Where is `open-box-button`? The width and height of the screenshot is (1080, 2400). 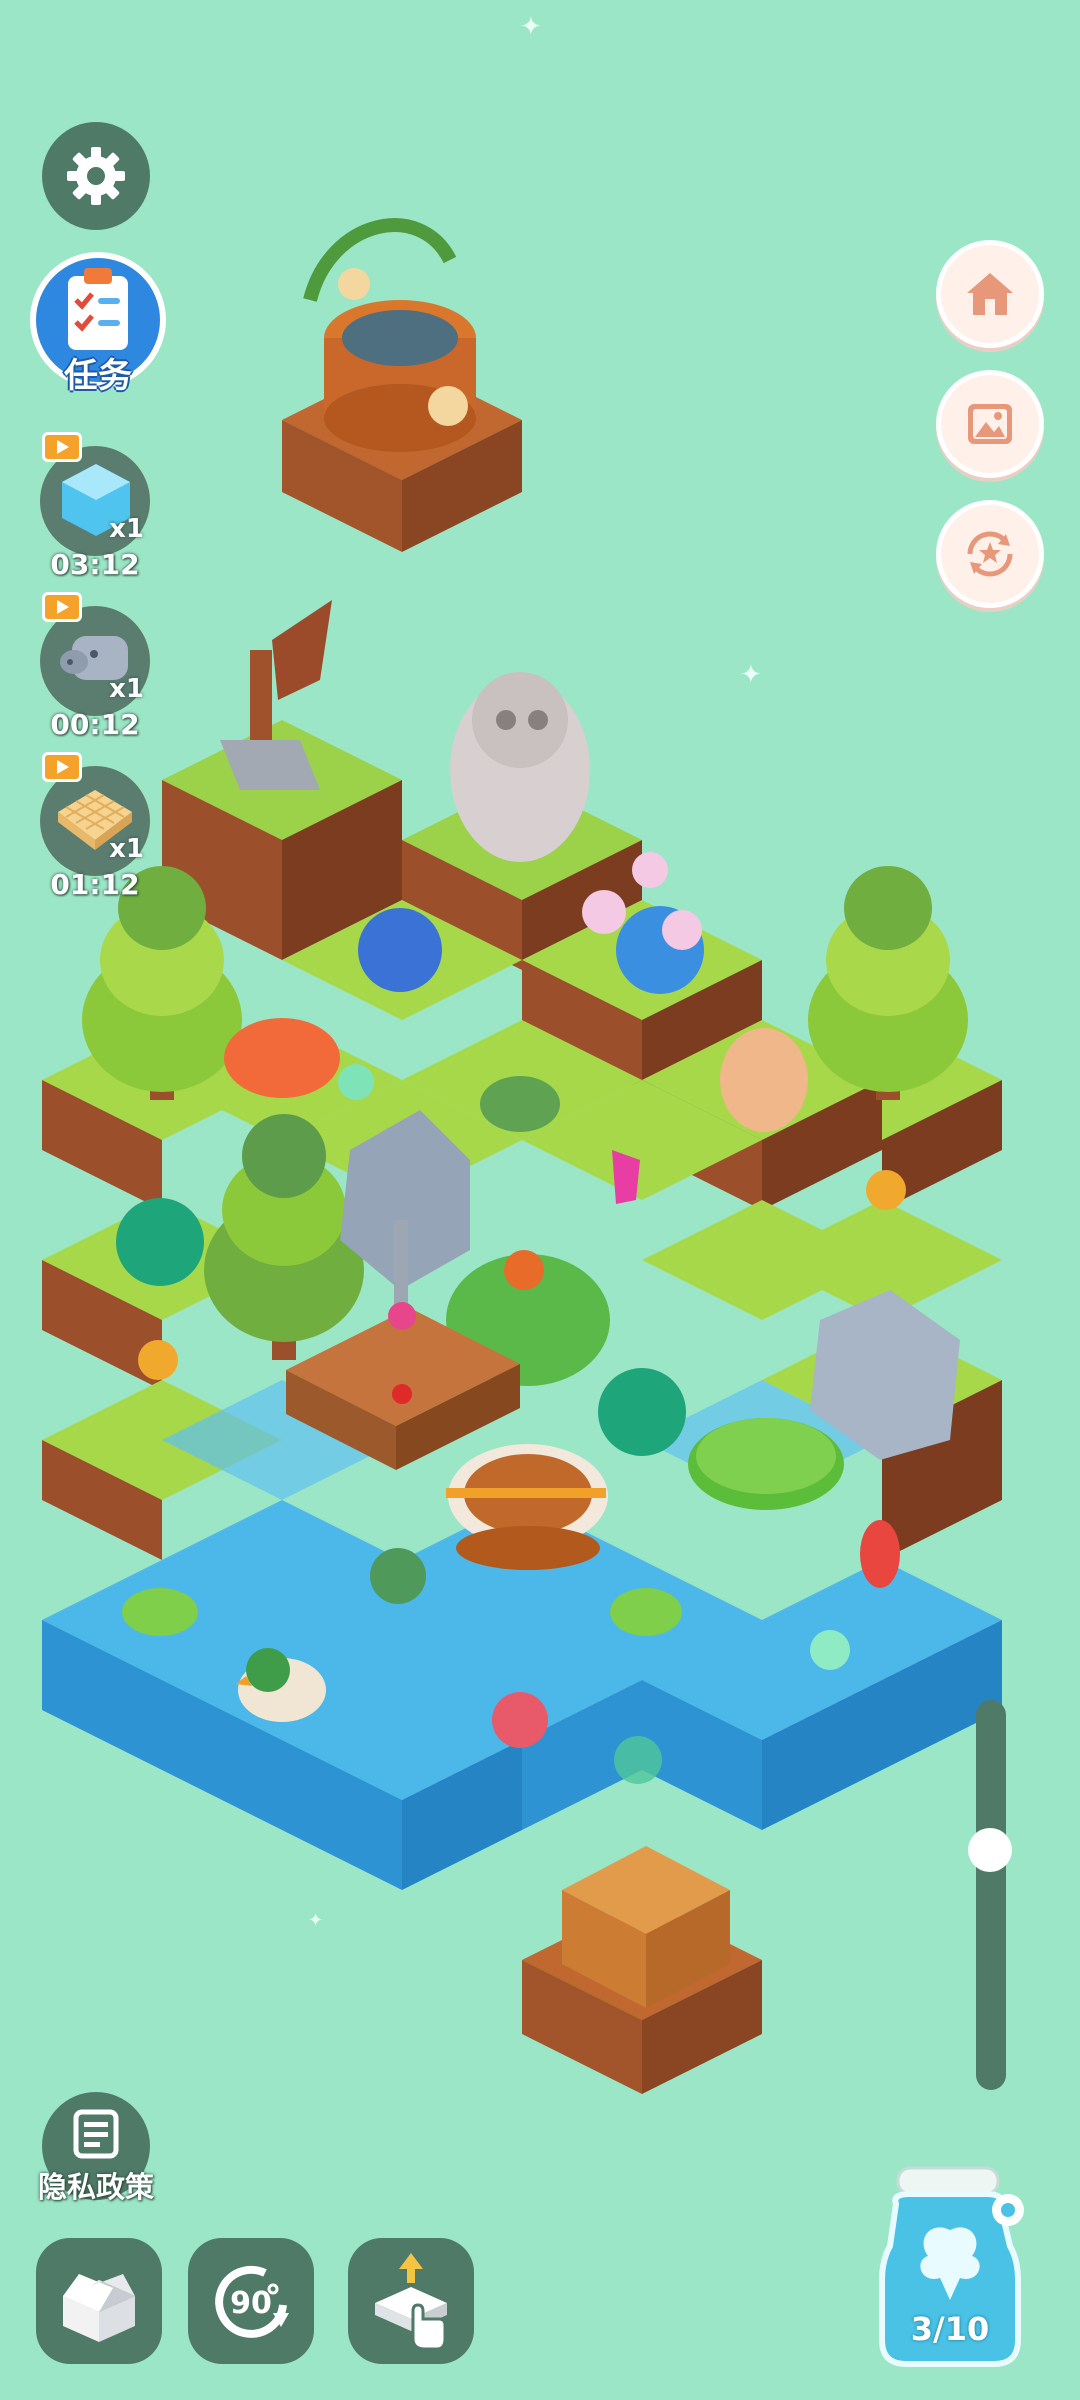
open-box-button is located at coordinates (99, 2301).